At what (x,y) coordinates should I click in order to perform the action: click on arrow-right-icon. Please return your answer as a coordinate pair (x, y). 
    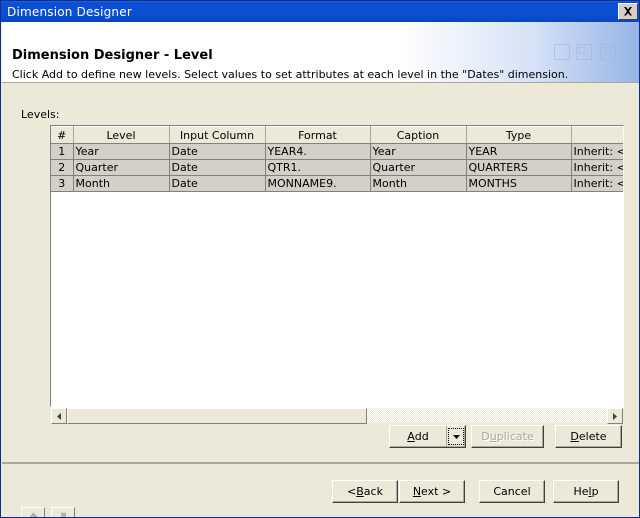
    Looking at the image, I should click on (614, 416).